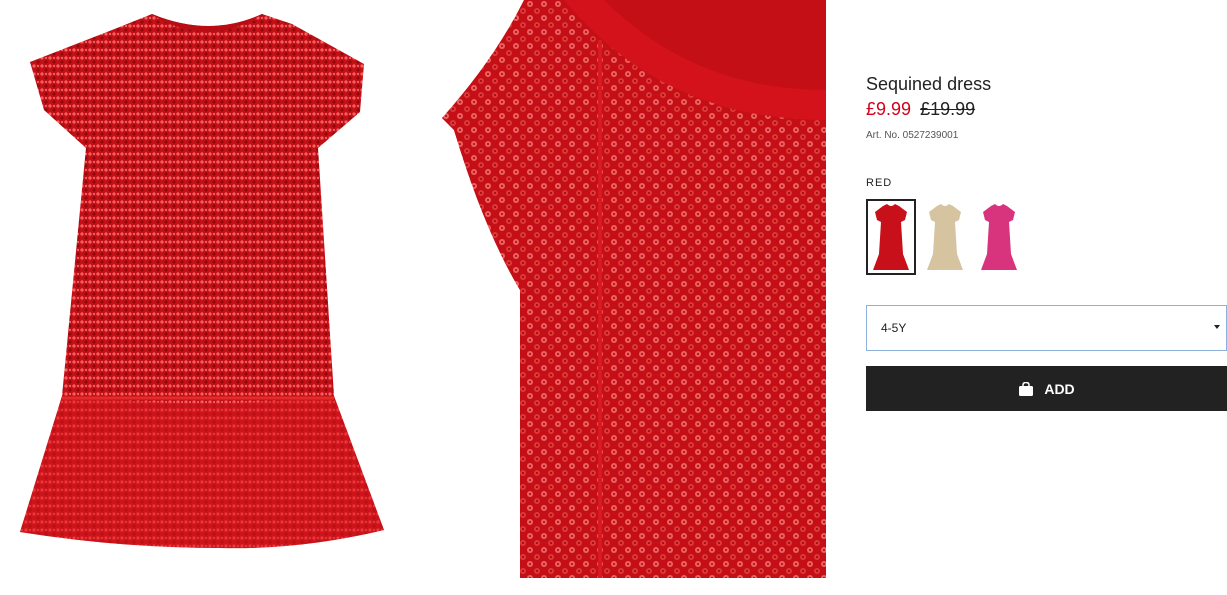  I want to click on swatch-gold-dress-thumbnail, so click(945, 237).